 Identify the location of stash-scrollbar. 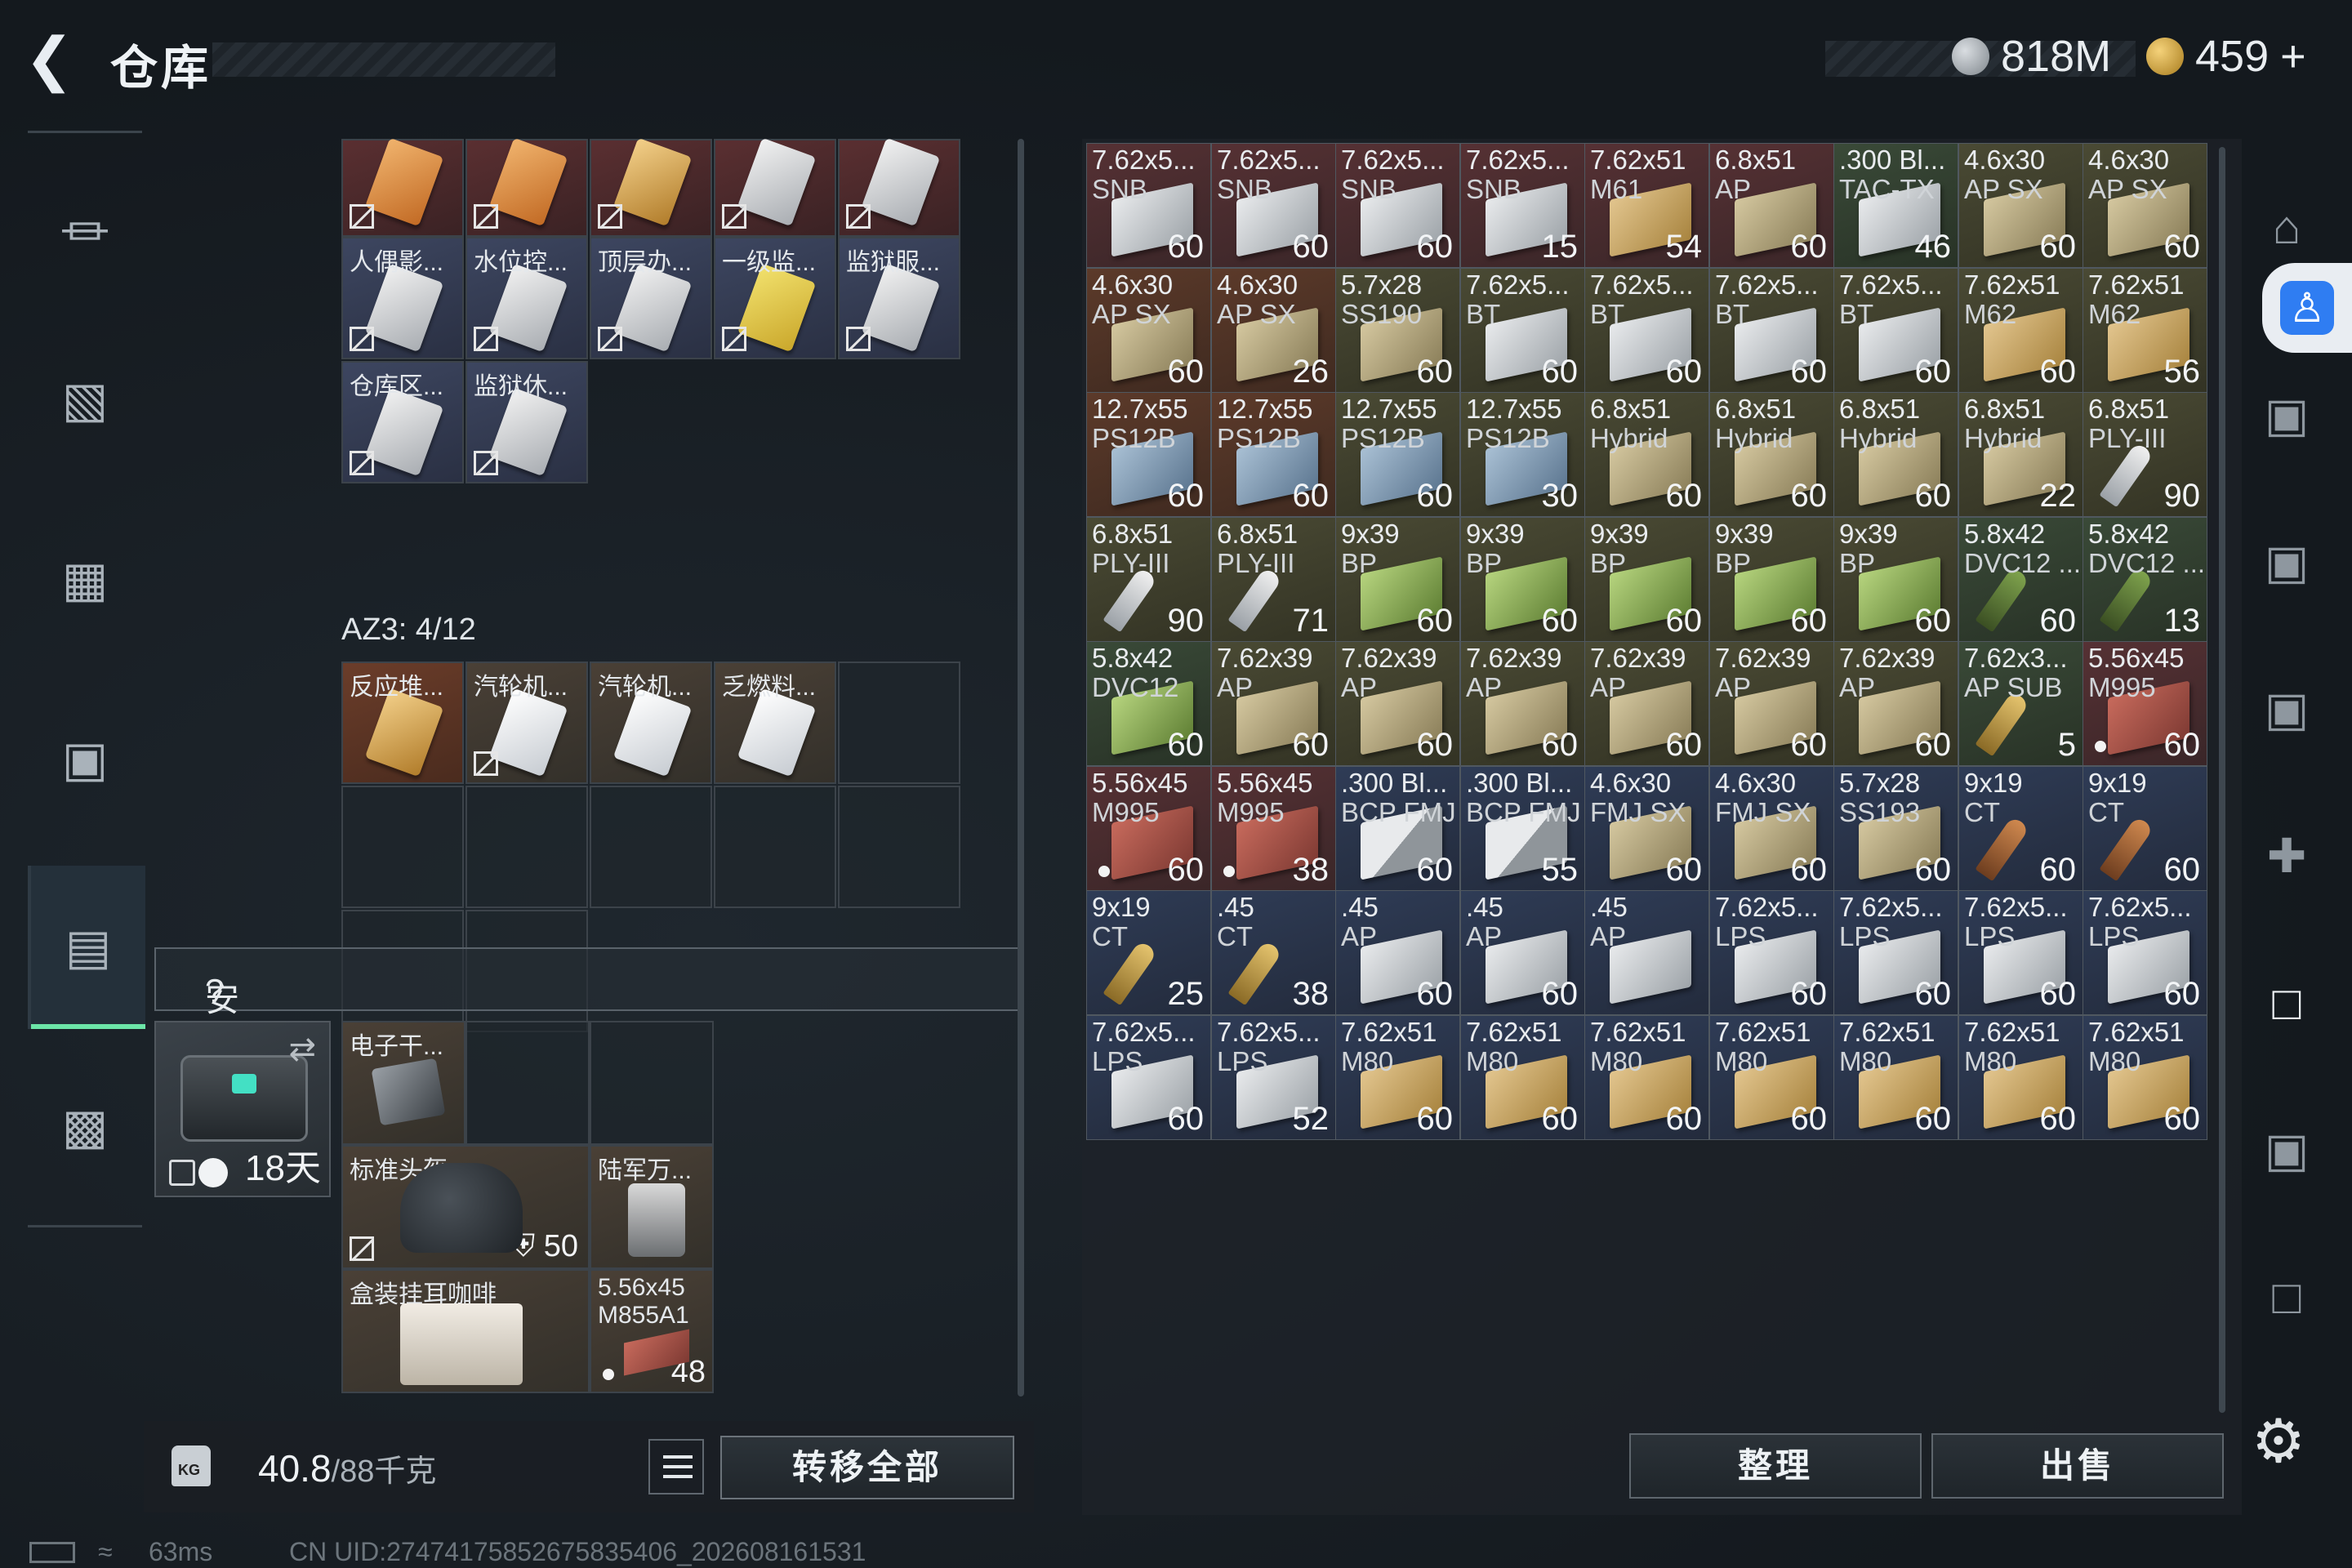
(2222, 780).